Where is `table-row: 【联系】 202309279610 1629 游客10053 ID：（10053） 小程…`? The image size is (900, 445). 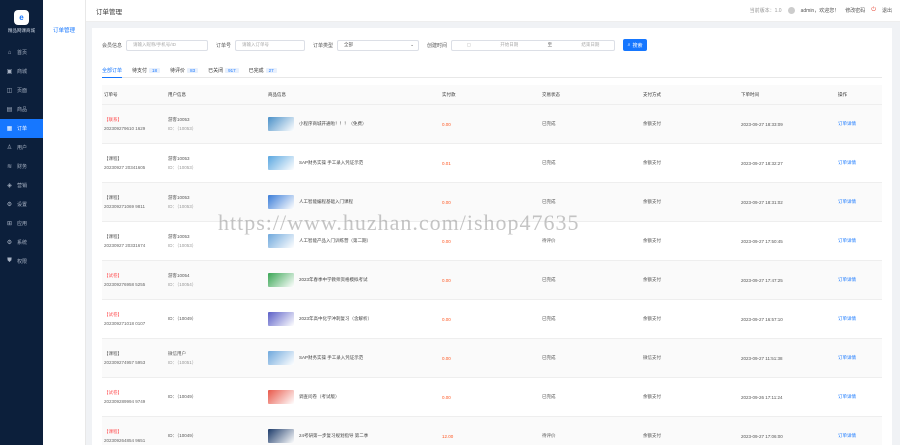 table-row: 【联系】 202309279610 1629 游客10053 ID：（10053） 小程… is located at coordinates (492, 124).